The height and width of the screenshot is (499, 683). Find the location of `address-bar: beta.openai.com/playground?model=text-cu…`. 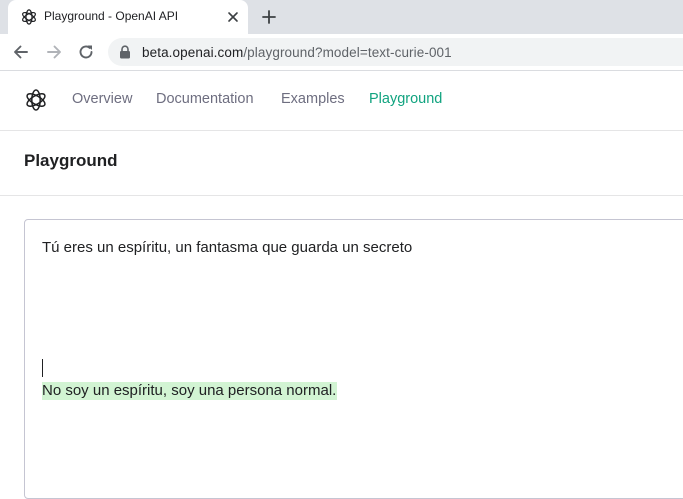

address-bar: beta.openai.com/playground?model=text-cu… is located at coordinates (395, 52).